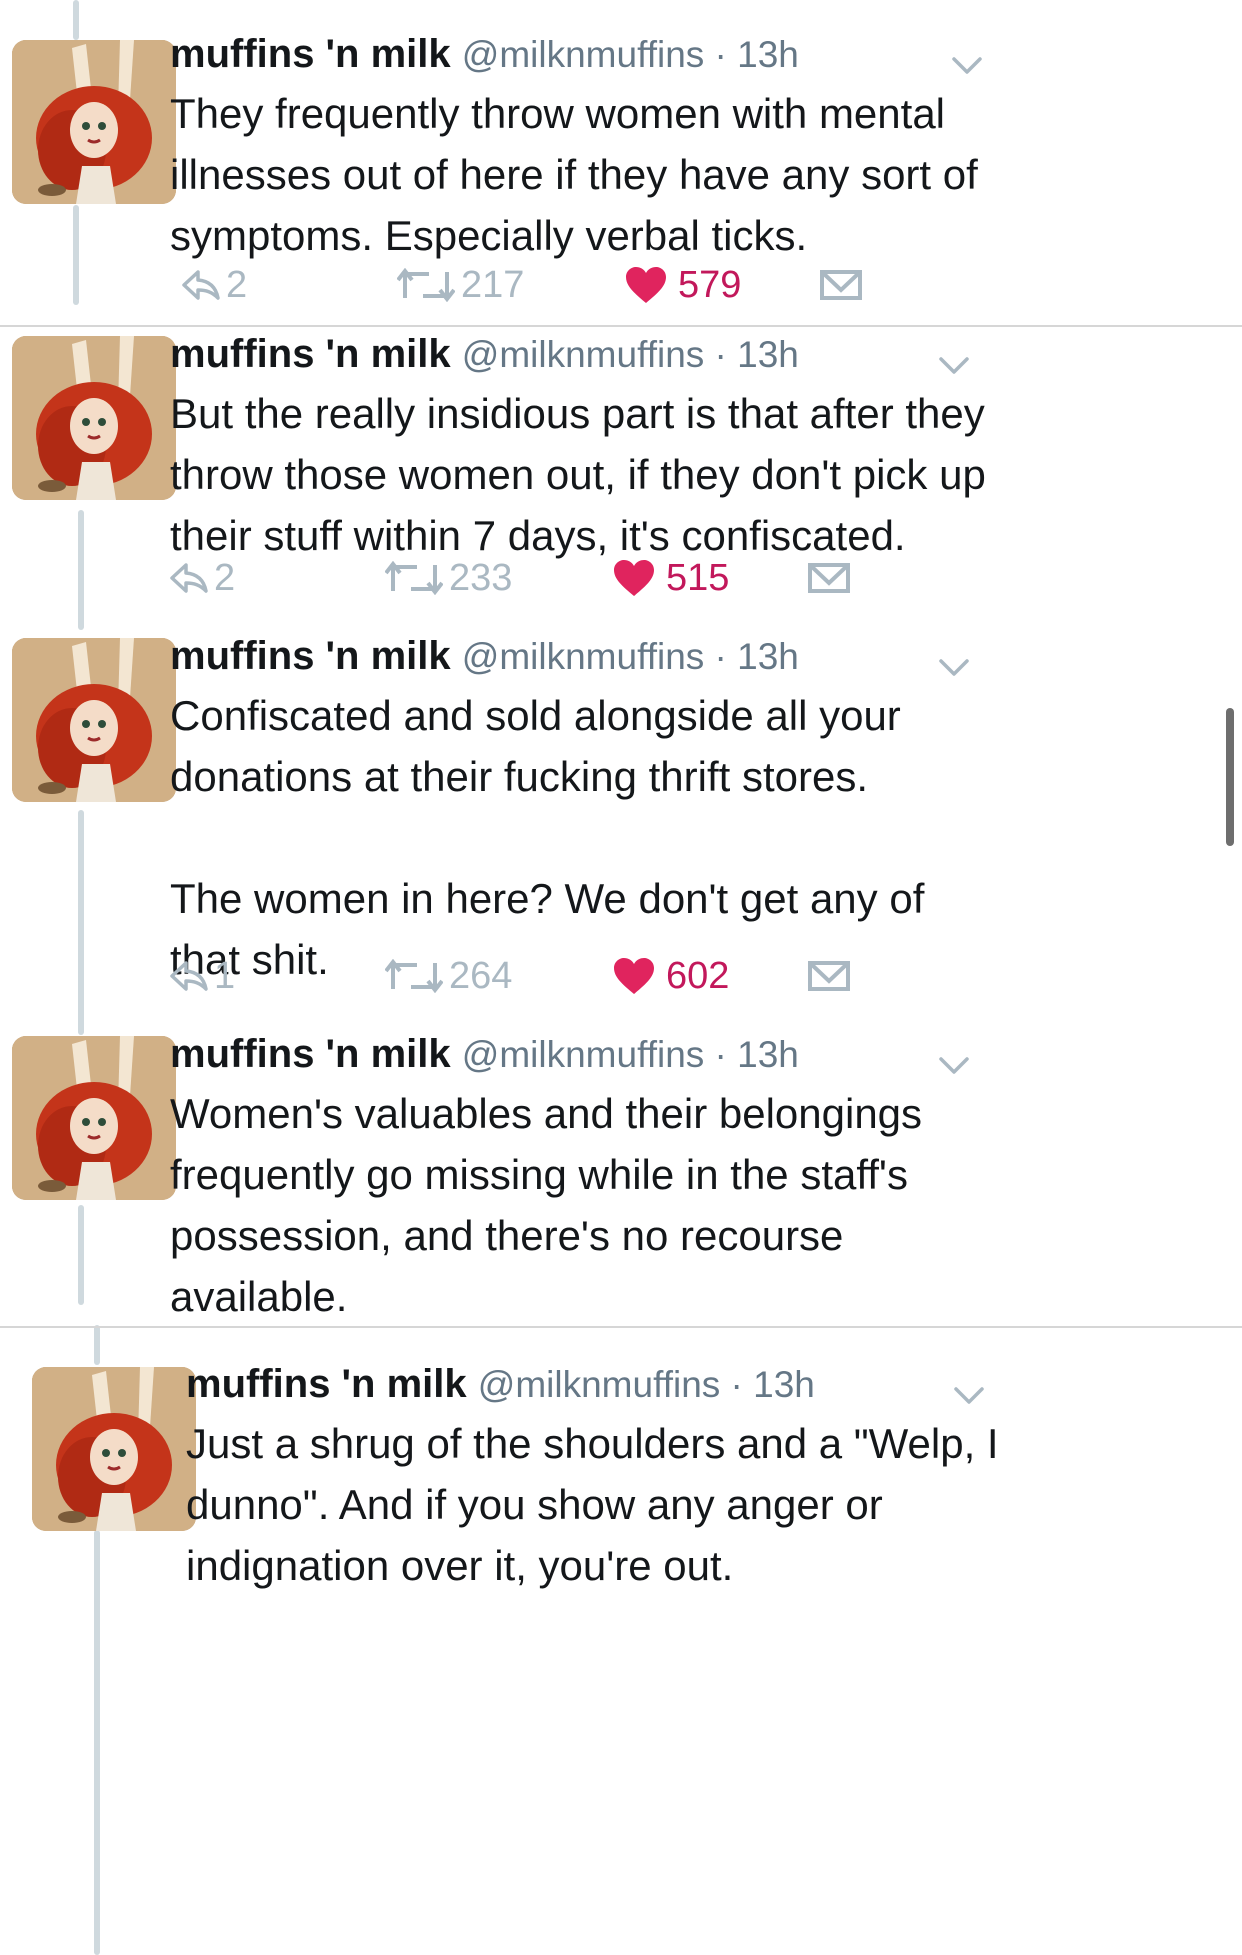  I want to click on replies-count: 1, so click(225, 975).